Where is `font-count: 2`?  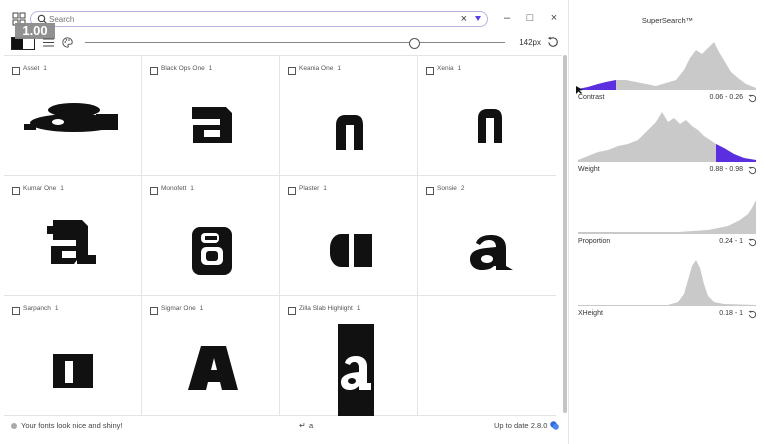
font-count: 2 is located at coordinates (462, 188).